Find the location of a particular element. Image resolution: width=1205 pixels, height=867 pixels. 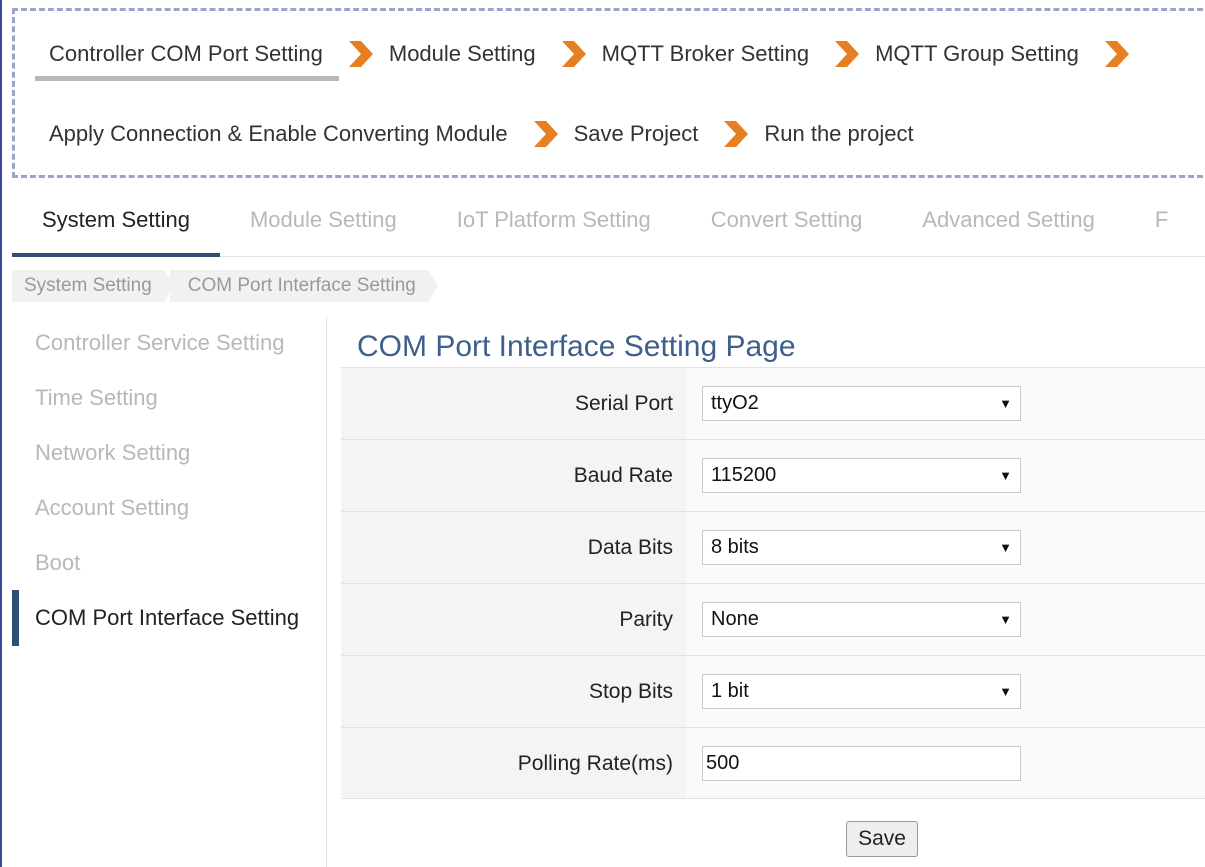

form-row-data-bits: Data Bits 8 bits ▼ is located at coordinates (773, 547).